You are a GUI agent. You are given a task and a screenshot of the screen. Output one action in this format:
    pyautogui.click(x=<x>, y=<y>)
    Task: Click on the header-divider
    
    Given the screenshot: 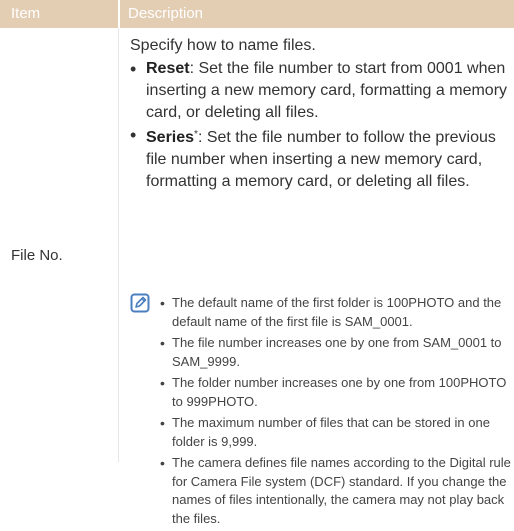 What is the action you would take?
    pyautogui.click(x=119, y=14)
    